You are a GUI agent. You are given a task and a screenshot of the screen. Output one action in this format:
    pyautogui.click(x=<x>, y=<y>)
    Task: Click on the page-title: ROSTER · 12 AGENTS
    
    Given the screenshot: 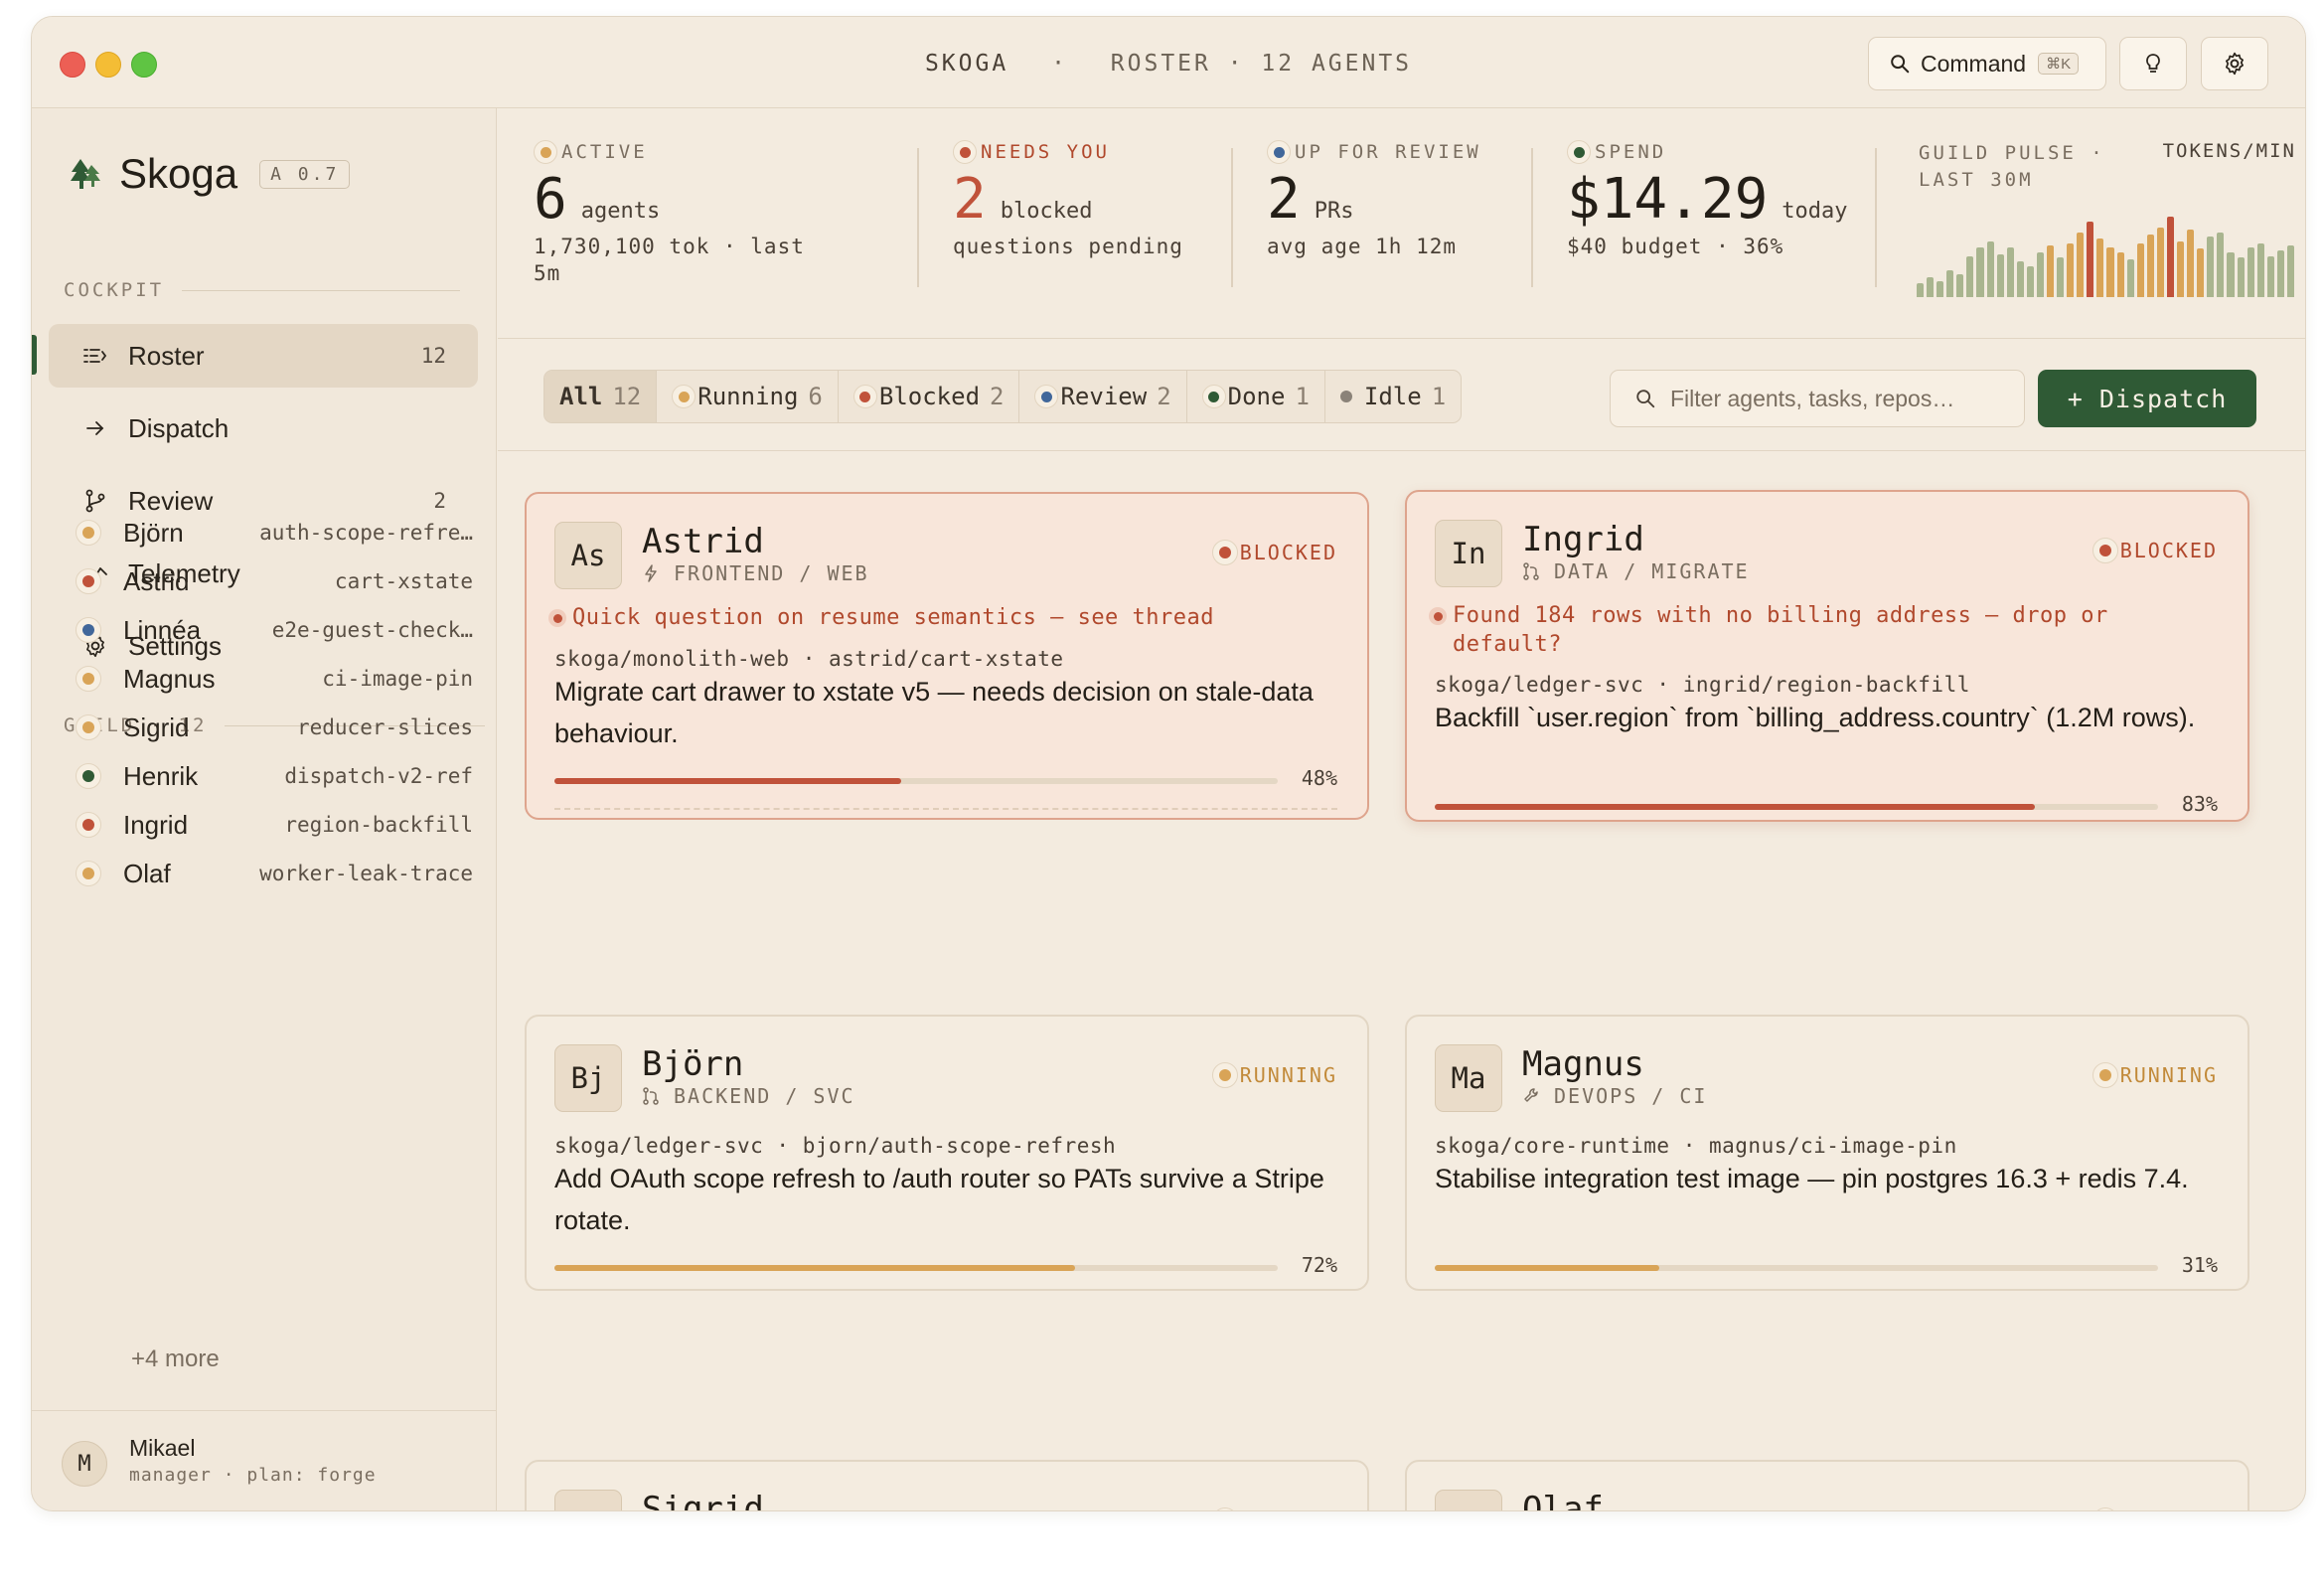 What is the action you would take?
    pyautogui.click(x=1261, y=64)
    